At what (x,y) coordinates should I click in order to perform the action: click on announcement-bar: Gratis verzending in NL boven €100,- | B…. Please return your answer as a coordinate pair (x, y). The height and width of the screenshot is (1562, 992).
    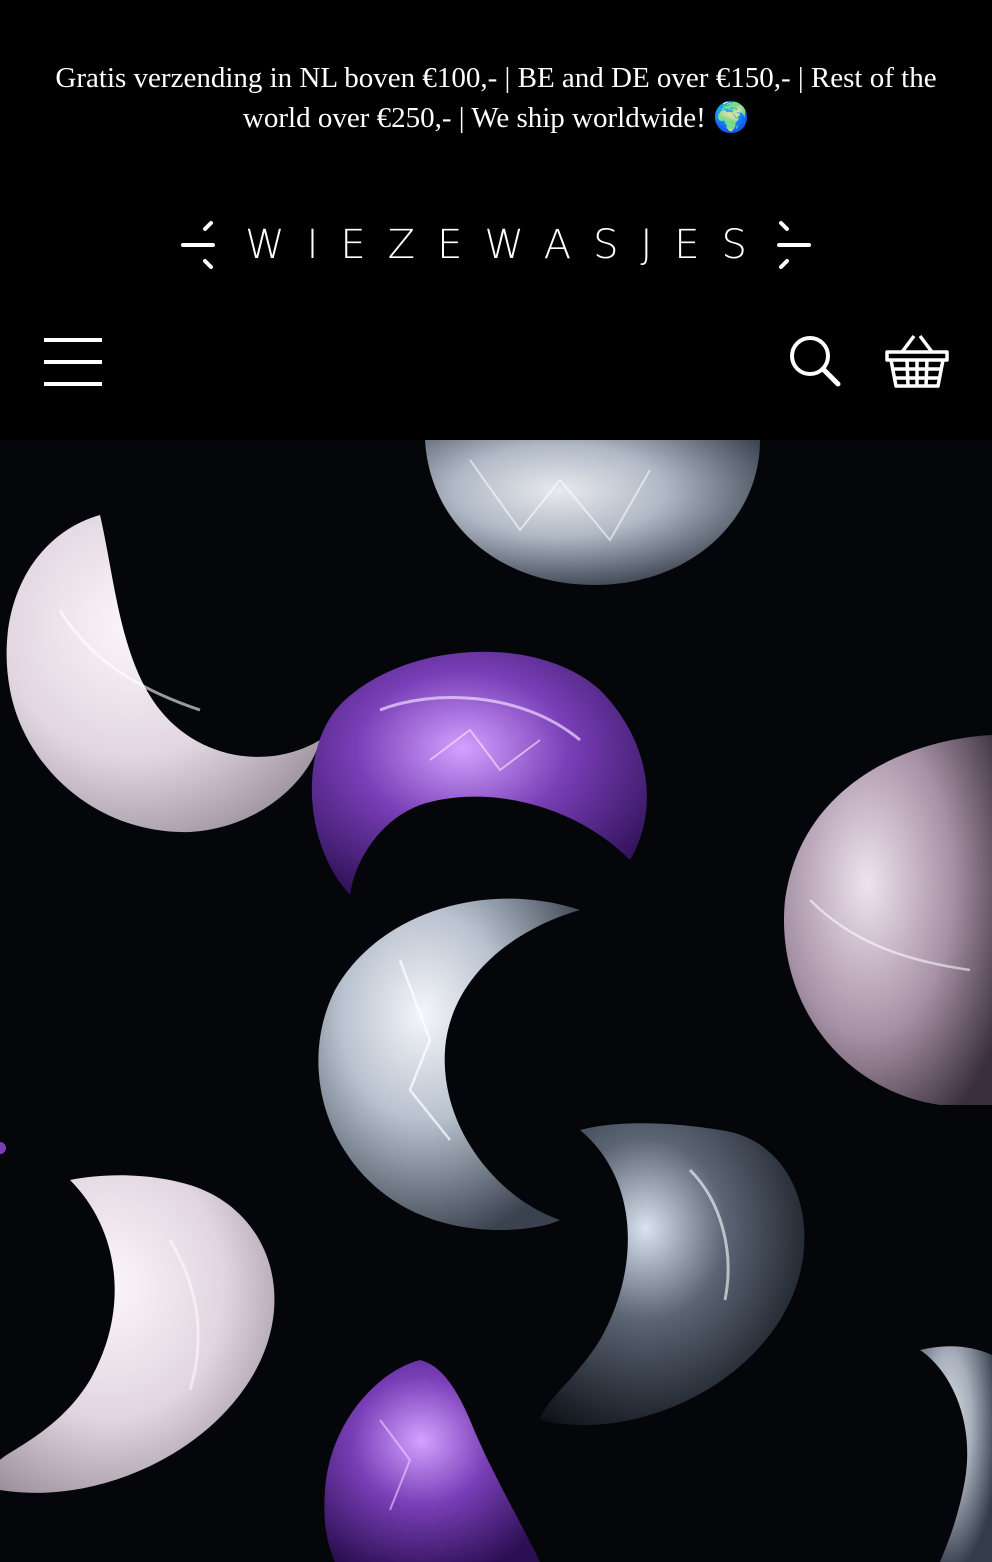
    Looking at the image, I should click on (496, 90).